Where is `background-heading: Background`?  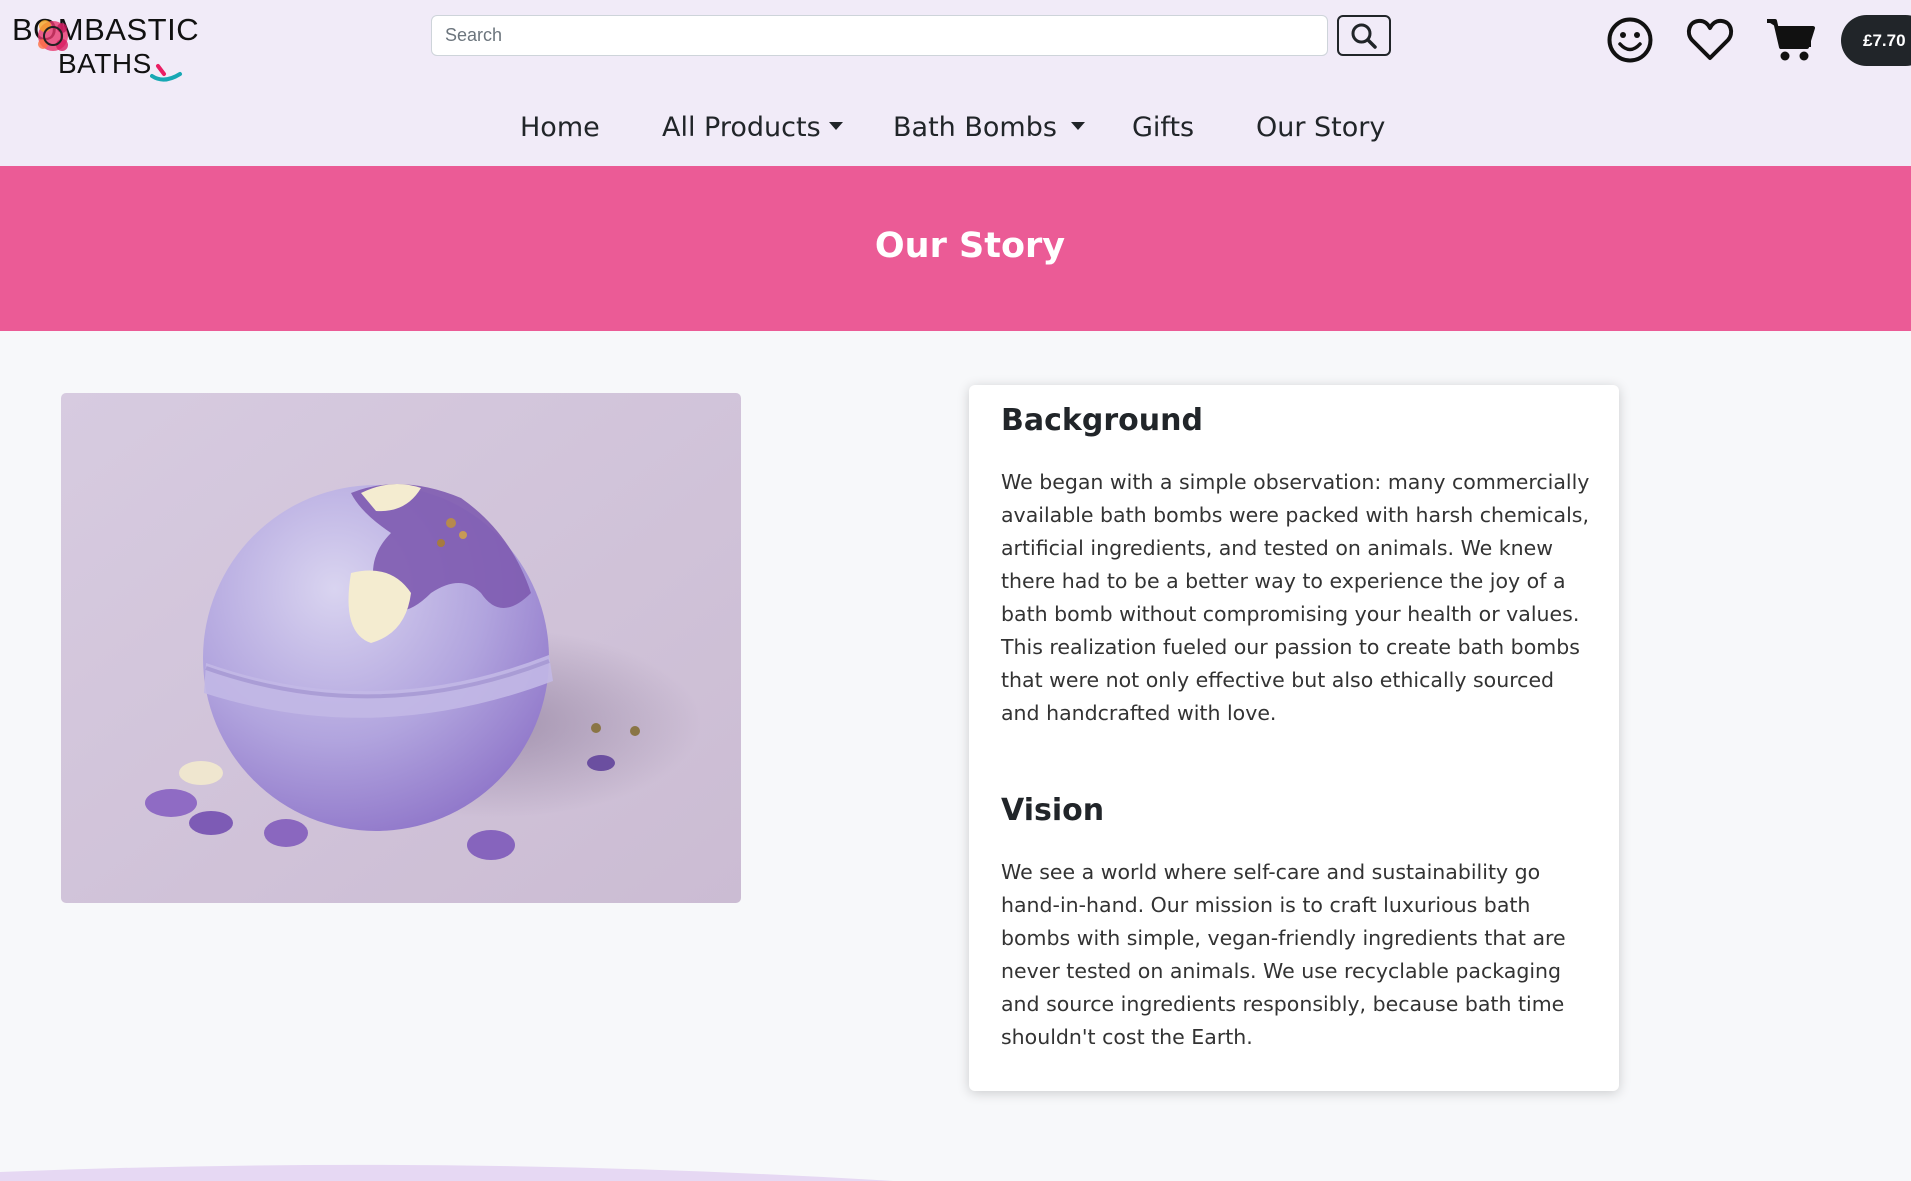 background-heading: Background is located at coordinates (1102, 420).